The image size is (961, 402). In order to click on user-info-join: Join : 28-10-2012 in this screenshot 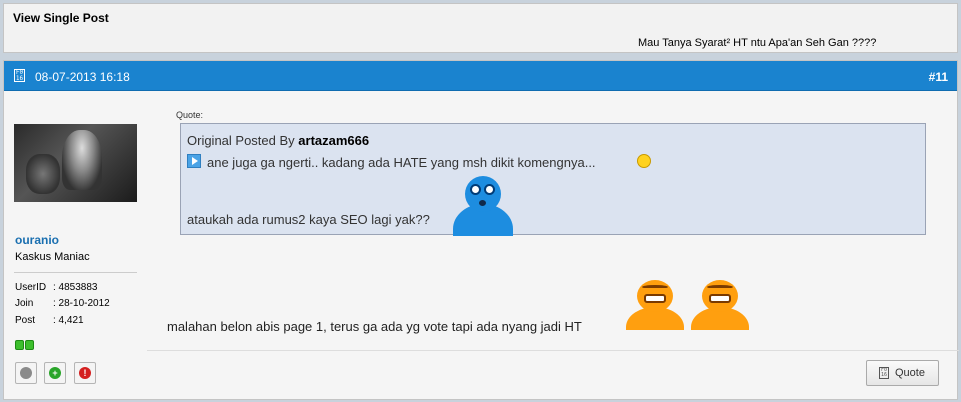, I will do `click(62, 303)`.